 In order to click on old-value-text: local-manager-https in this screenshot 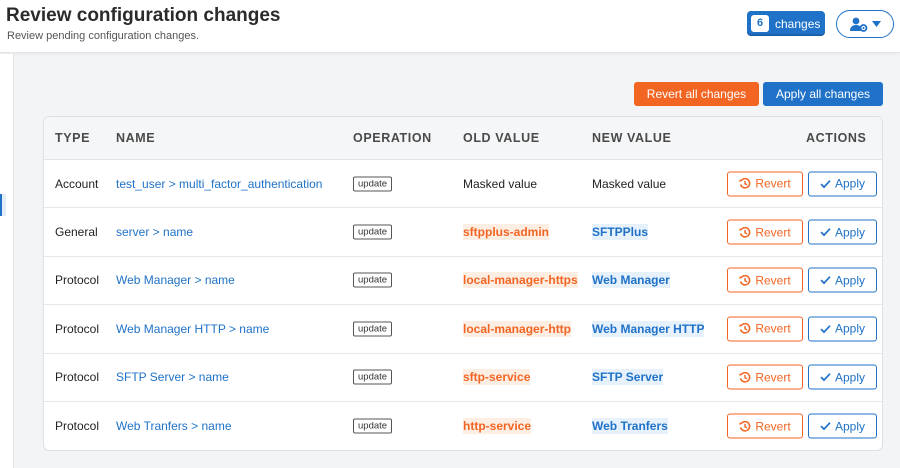, I will do `click(520, 280)`.